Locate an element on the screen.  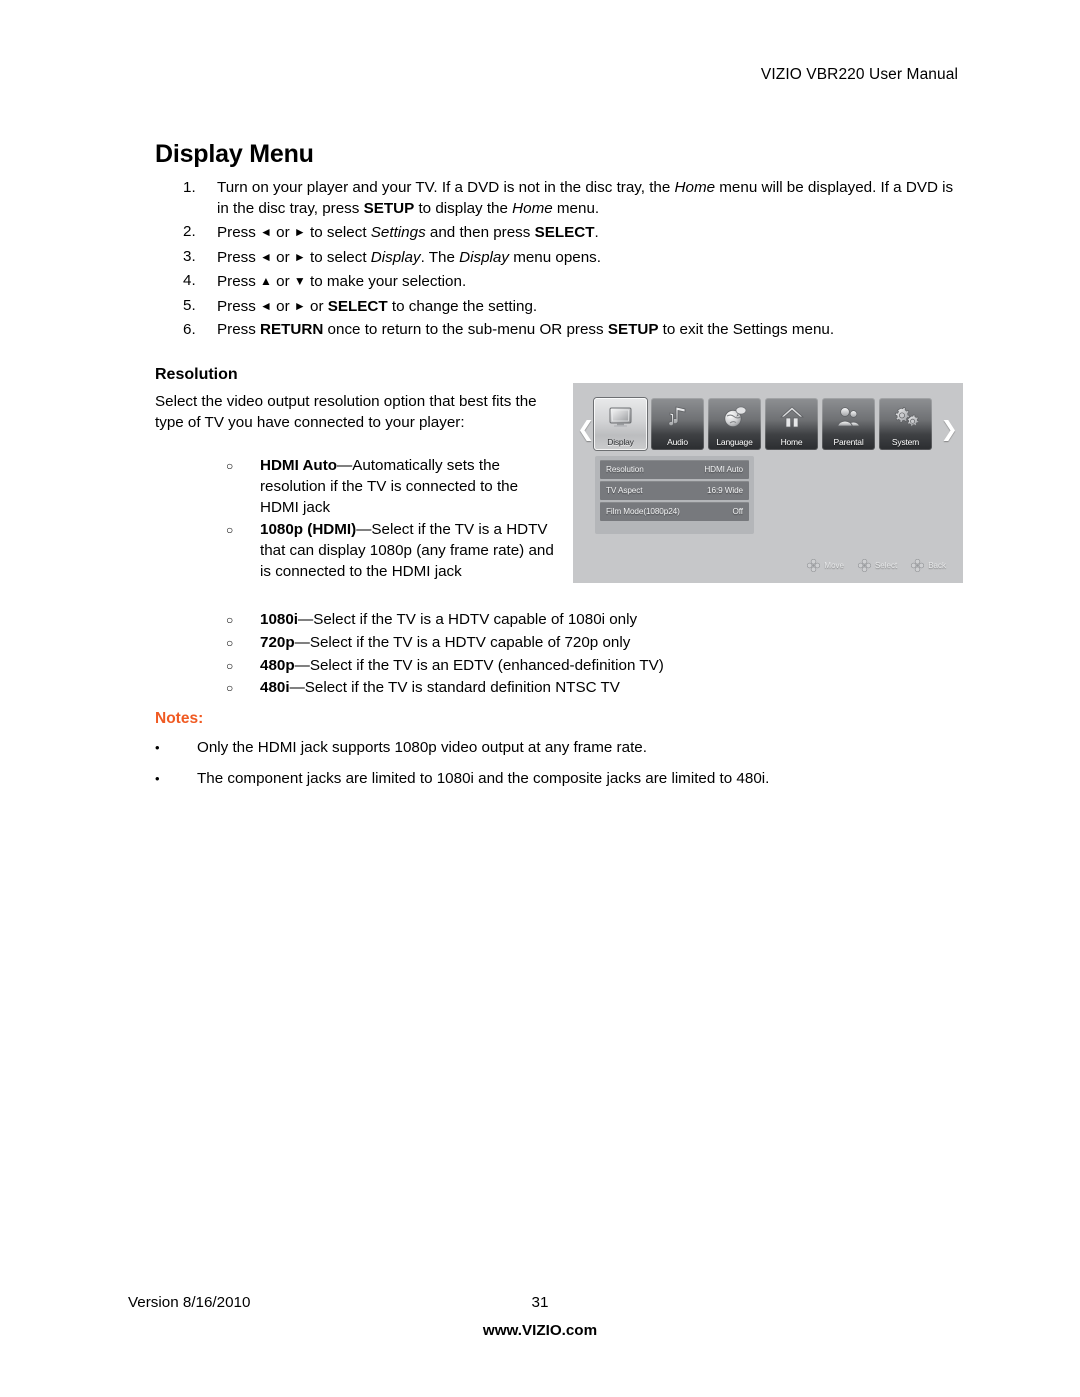
osd-tab-parental: Parental is located at coordinates (848, 424).